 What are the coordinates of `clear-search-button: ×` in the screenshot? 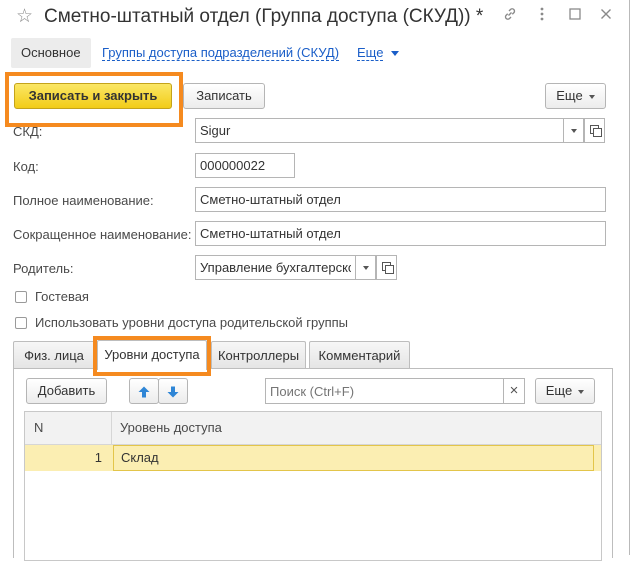 It's located at (514, 391).